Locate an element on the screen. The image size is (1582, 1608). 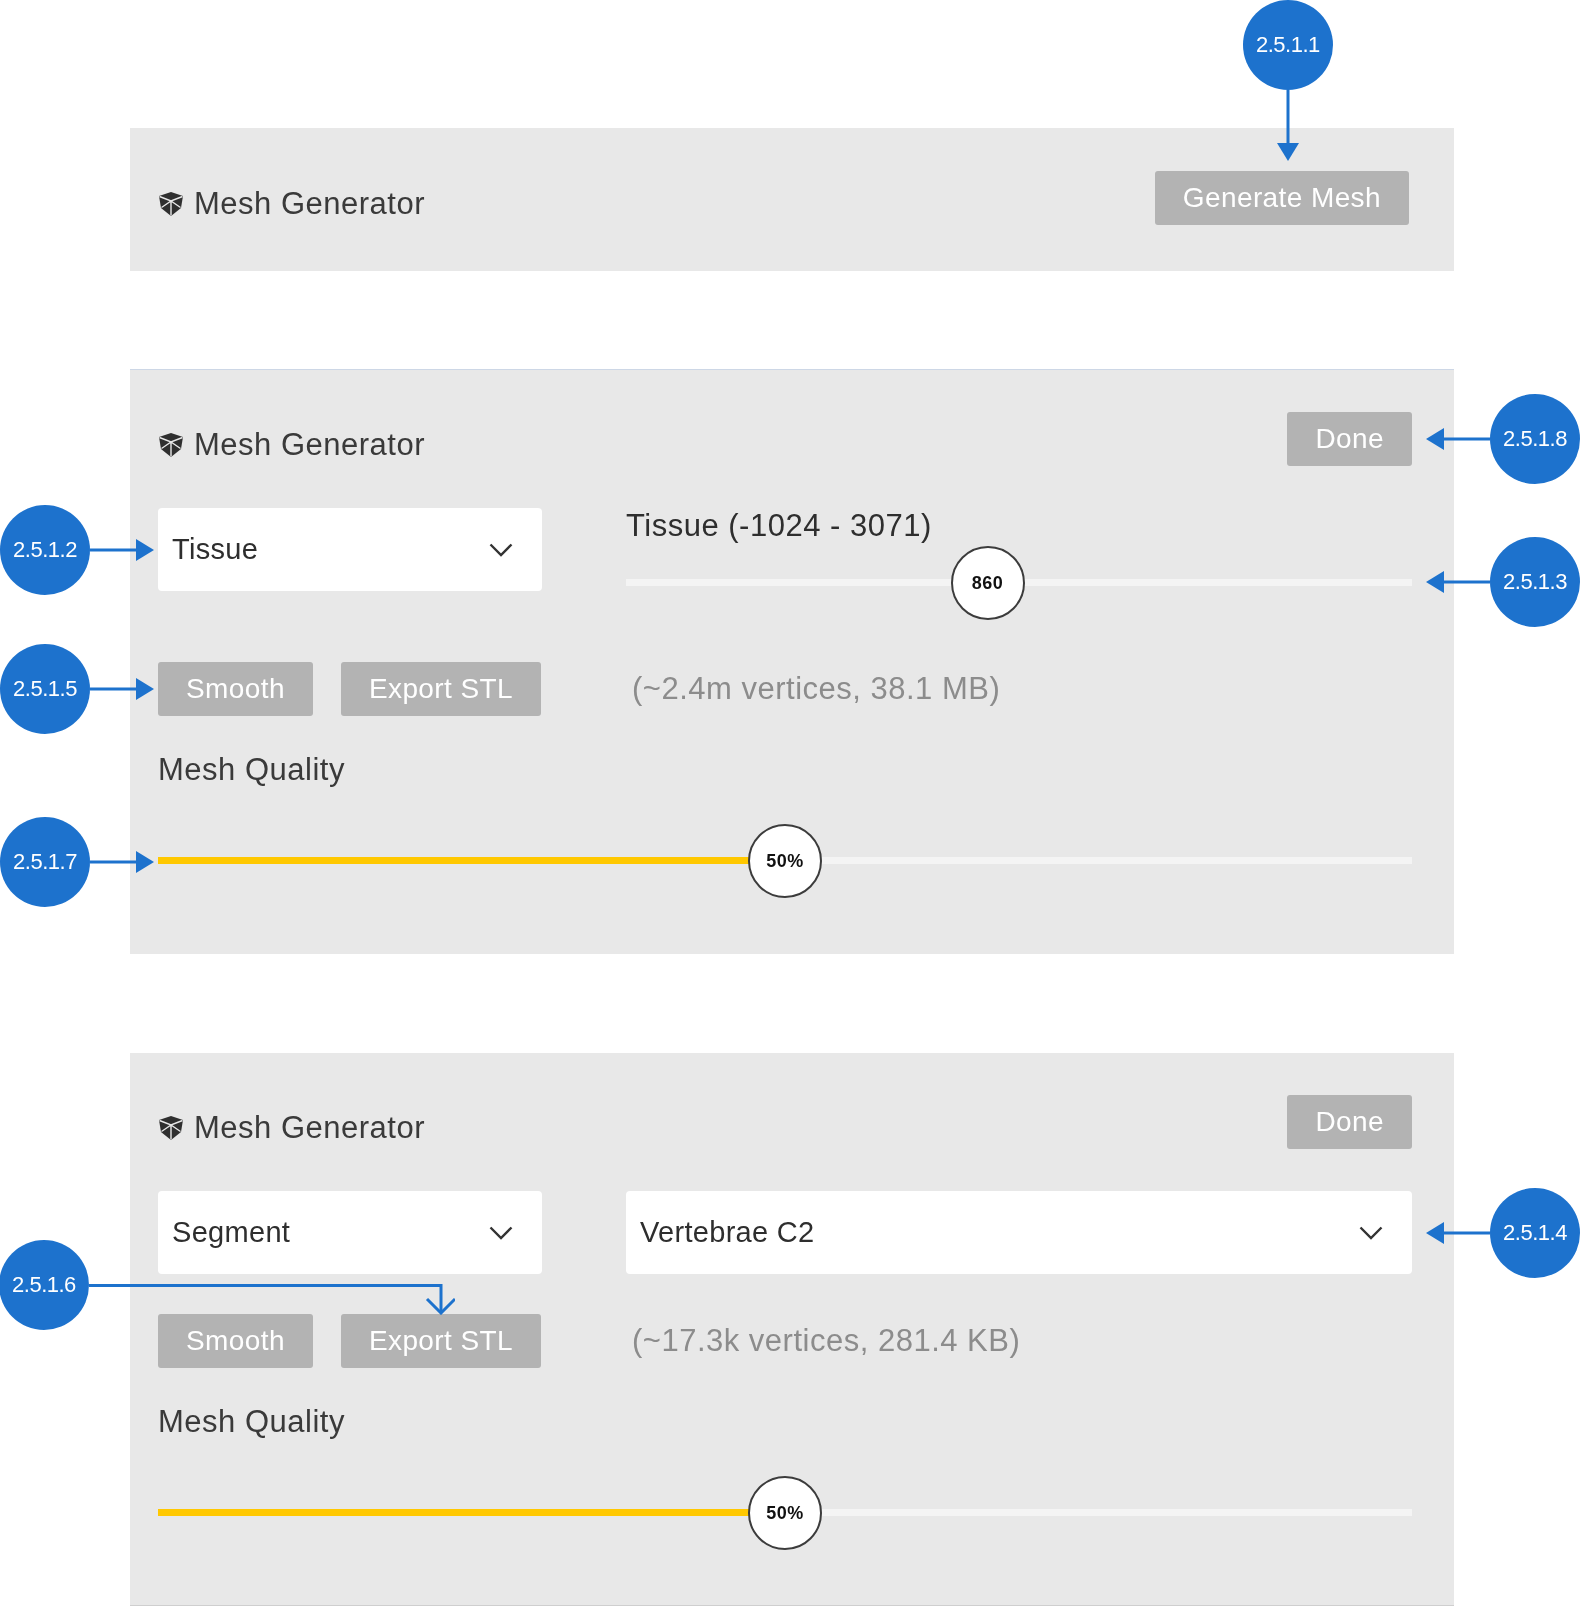
callout-marker: 2.5.1.6 is located at coordinates (44, 1285).